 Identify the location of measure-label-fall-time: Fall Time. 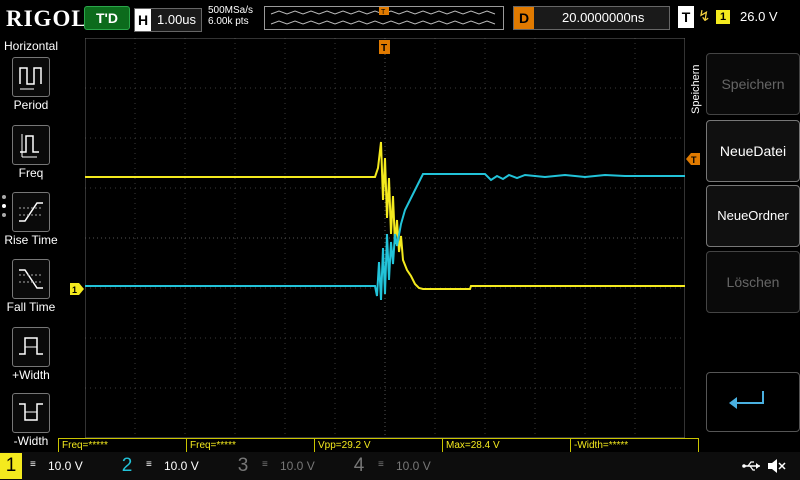
(31, 307).